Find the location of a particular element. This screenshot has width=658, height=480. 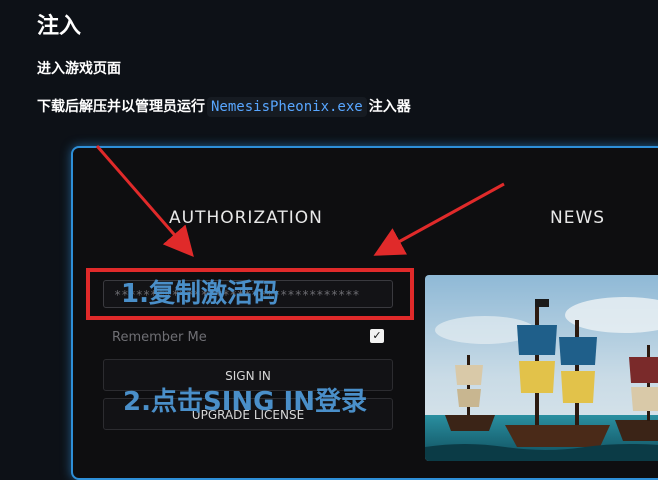

annotation-arrows is located at coordinates (300, 201).